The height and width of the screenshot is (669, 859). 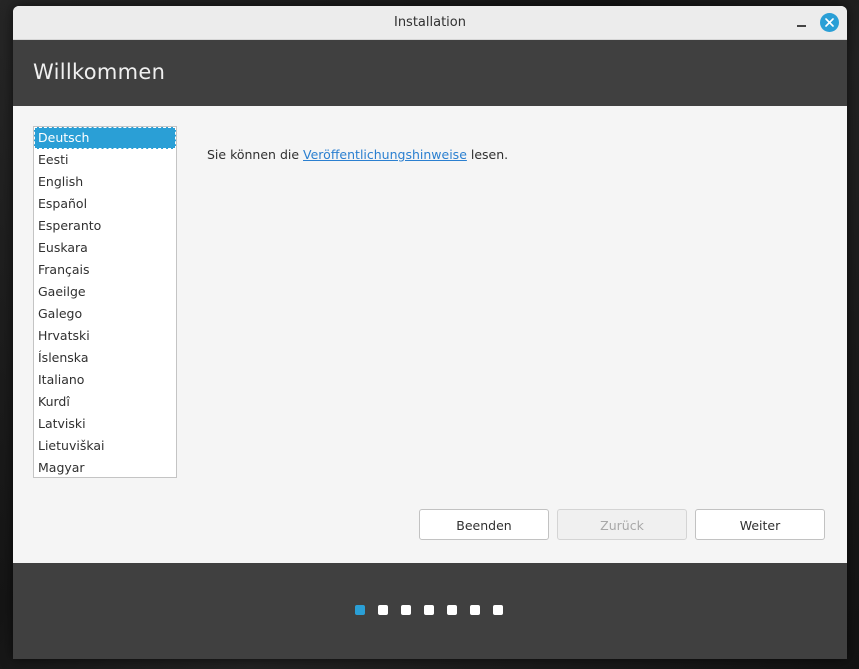 I want to click on language-item: Galego, so click(x=105, y=314).